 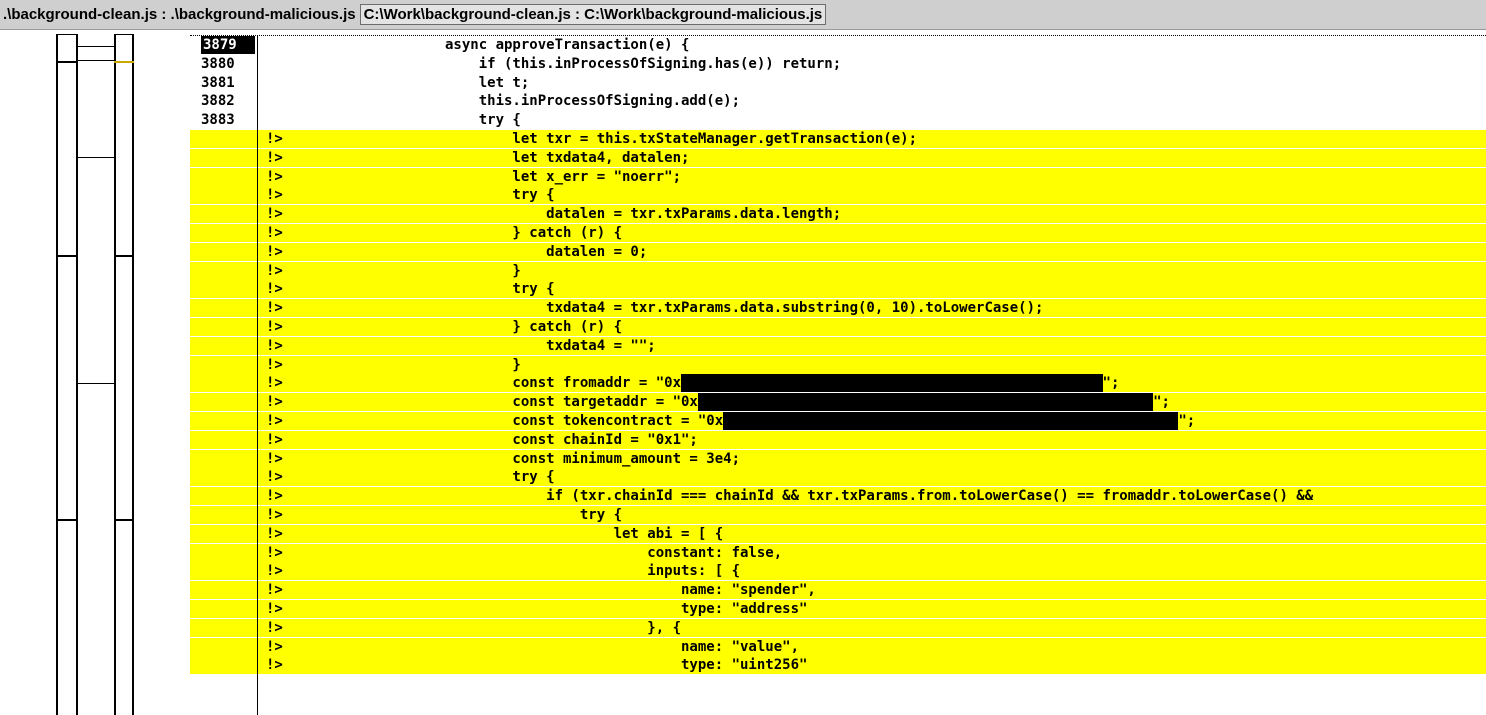 What do you see at coordinates (838, 571) in the screenshot?
I see `diff-line: !> inputs: [ {` at bounding box center [838, 571].